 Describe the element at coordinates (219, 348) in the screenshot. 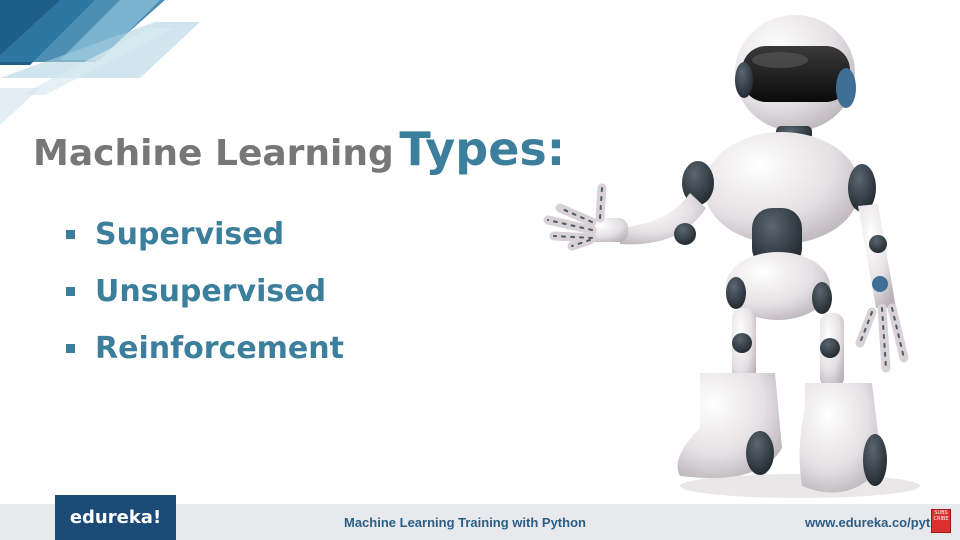

I see `bullet-text: Reinforcement` at that location.